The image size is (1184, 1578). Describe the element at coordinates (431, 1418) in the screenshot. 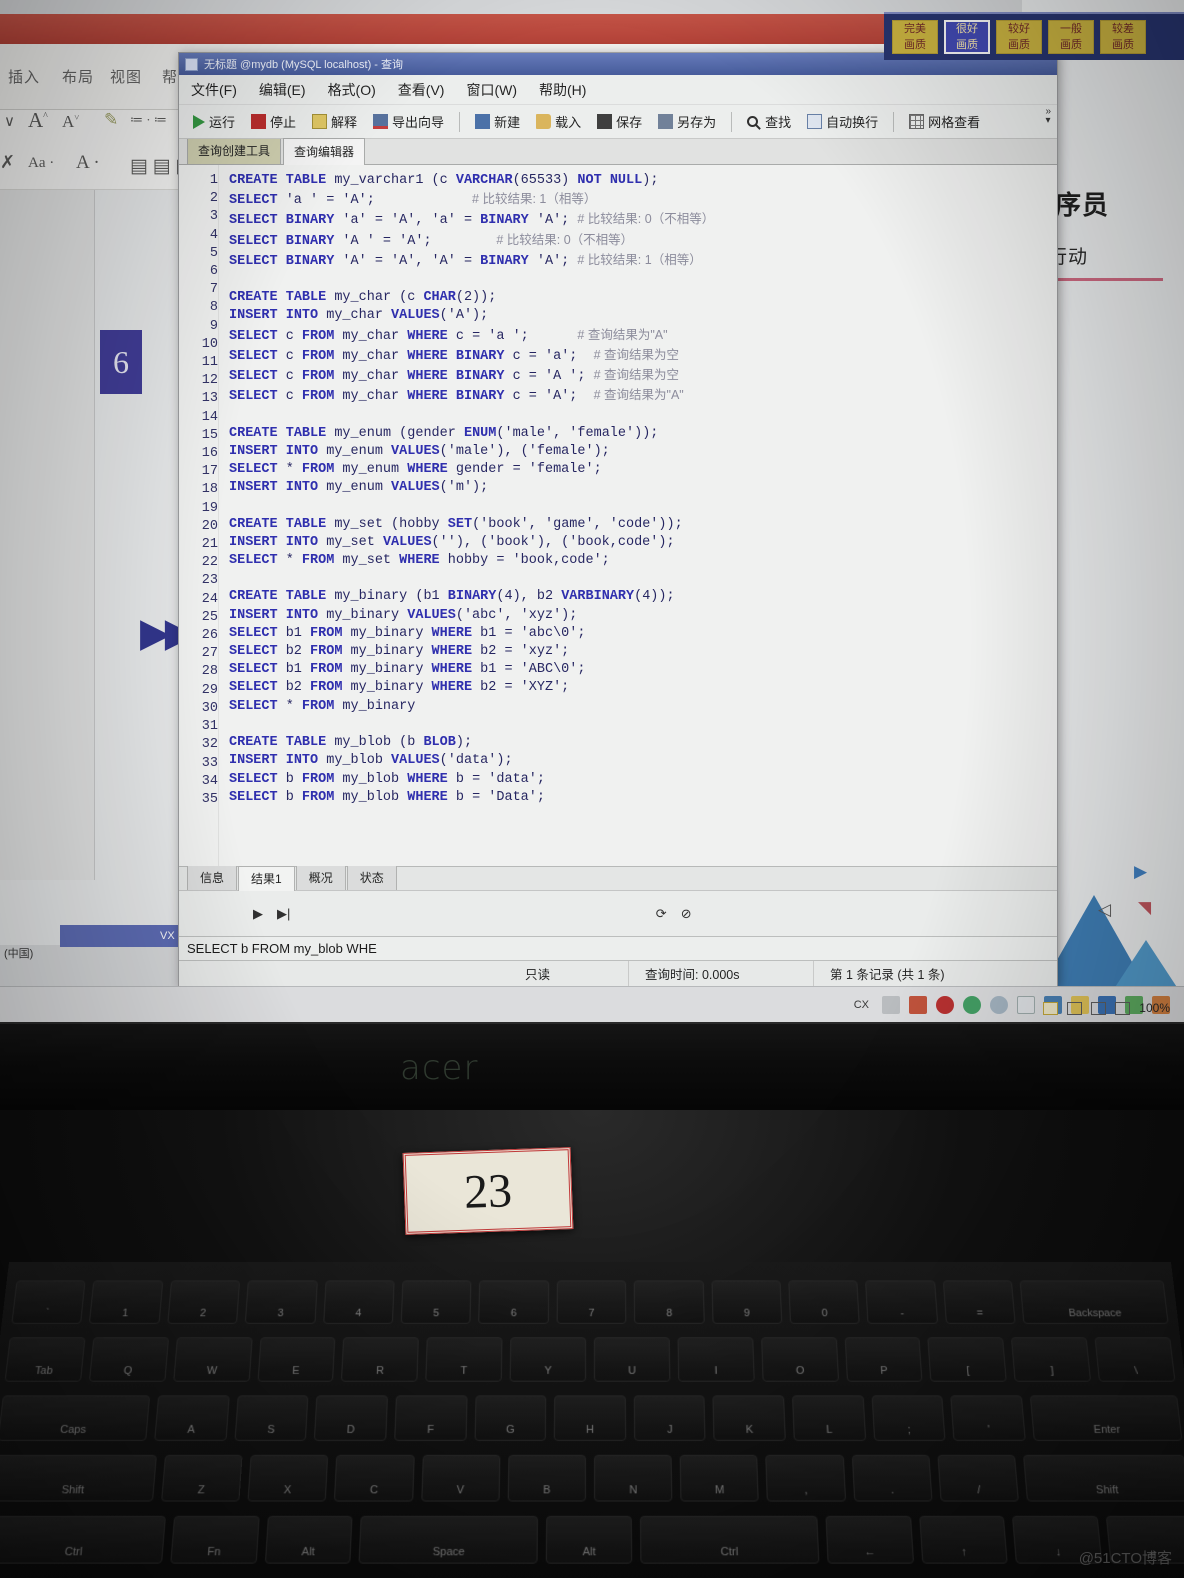

I see `keyboard-key: F` at that location.